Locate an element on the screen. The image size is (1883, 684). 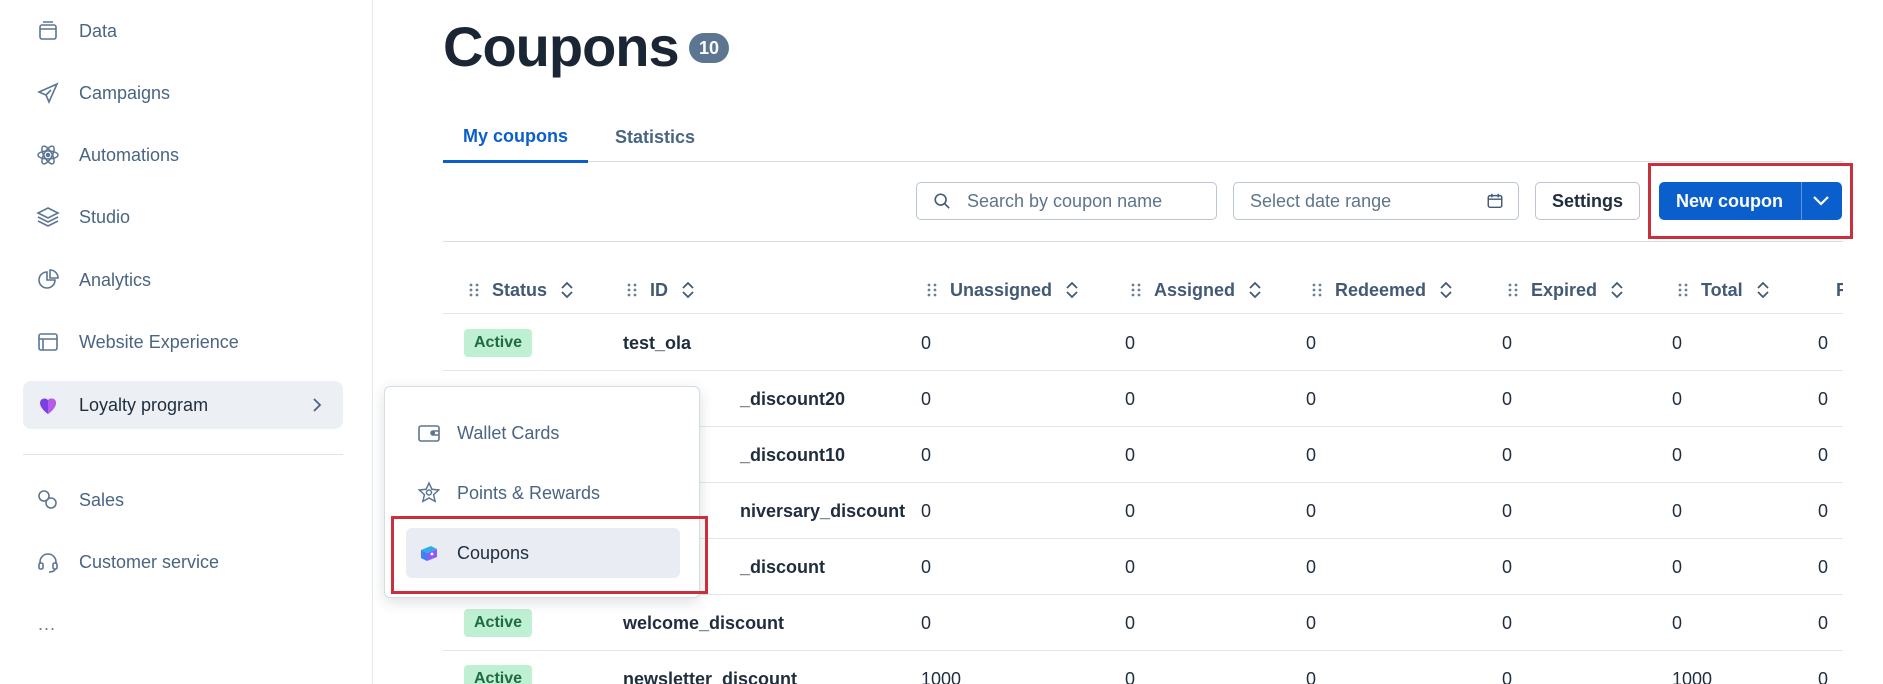
sidebar-item-label: Data is located at coordinates (98, 30).